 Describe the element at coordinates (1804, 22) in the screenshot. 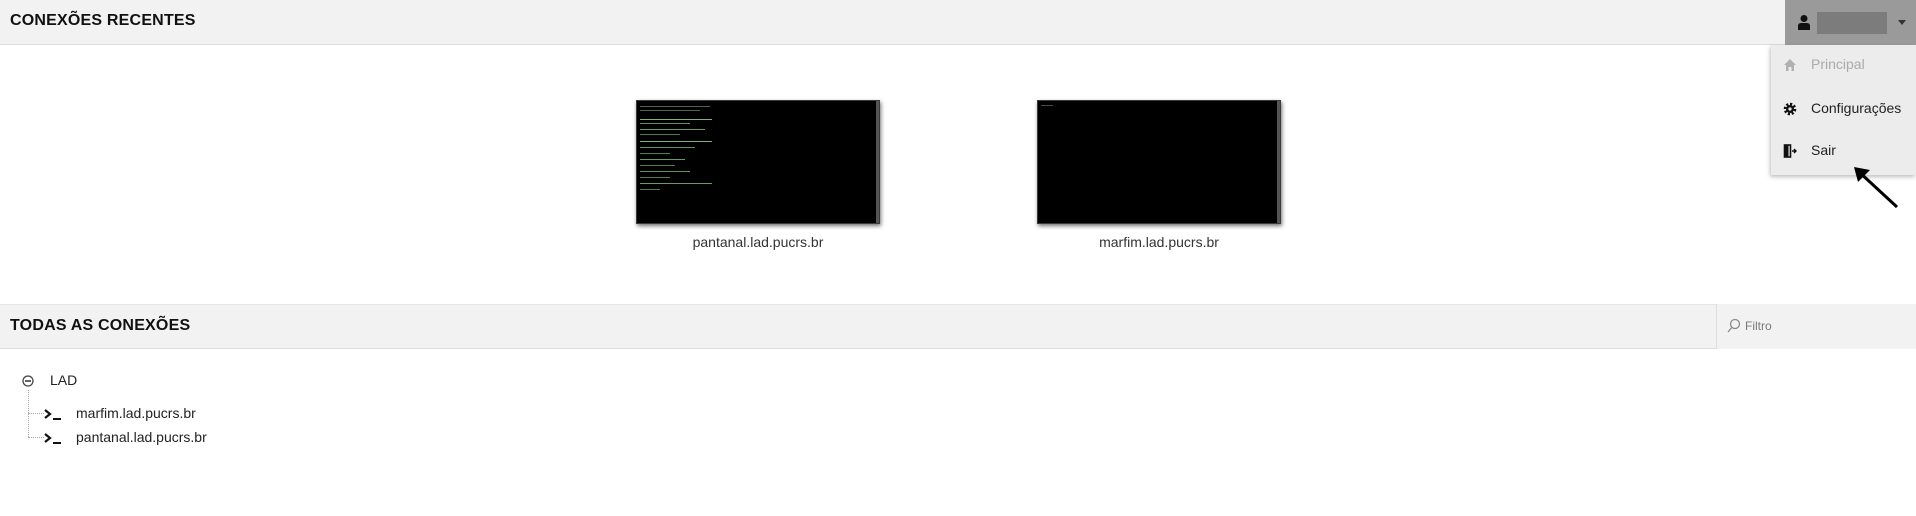

I see `user-icon` at that location.